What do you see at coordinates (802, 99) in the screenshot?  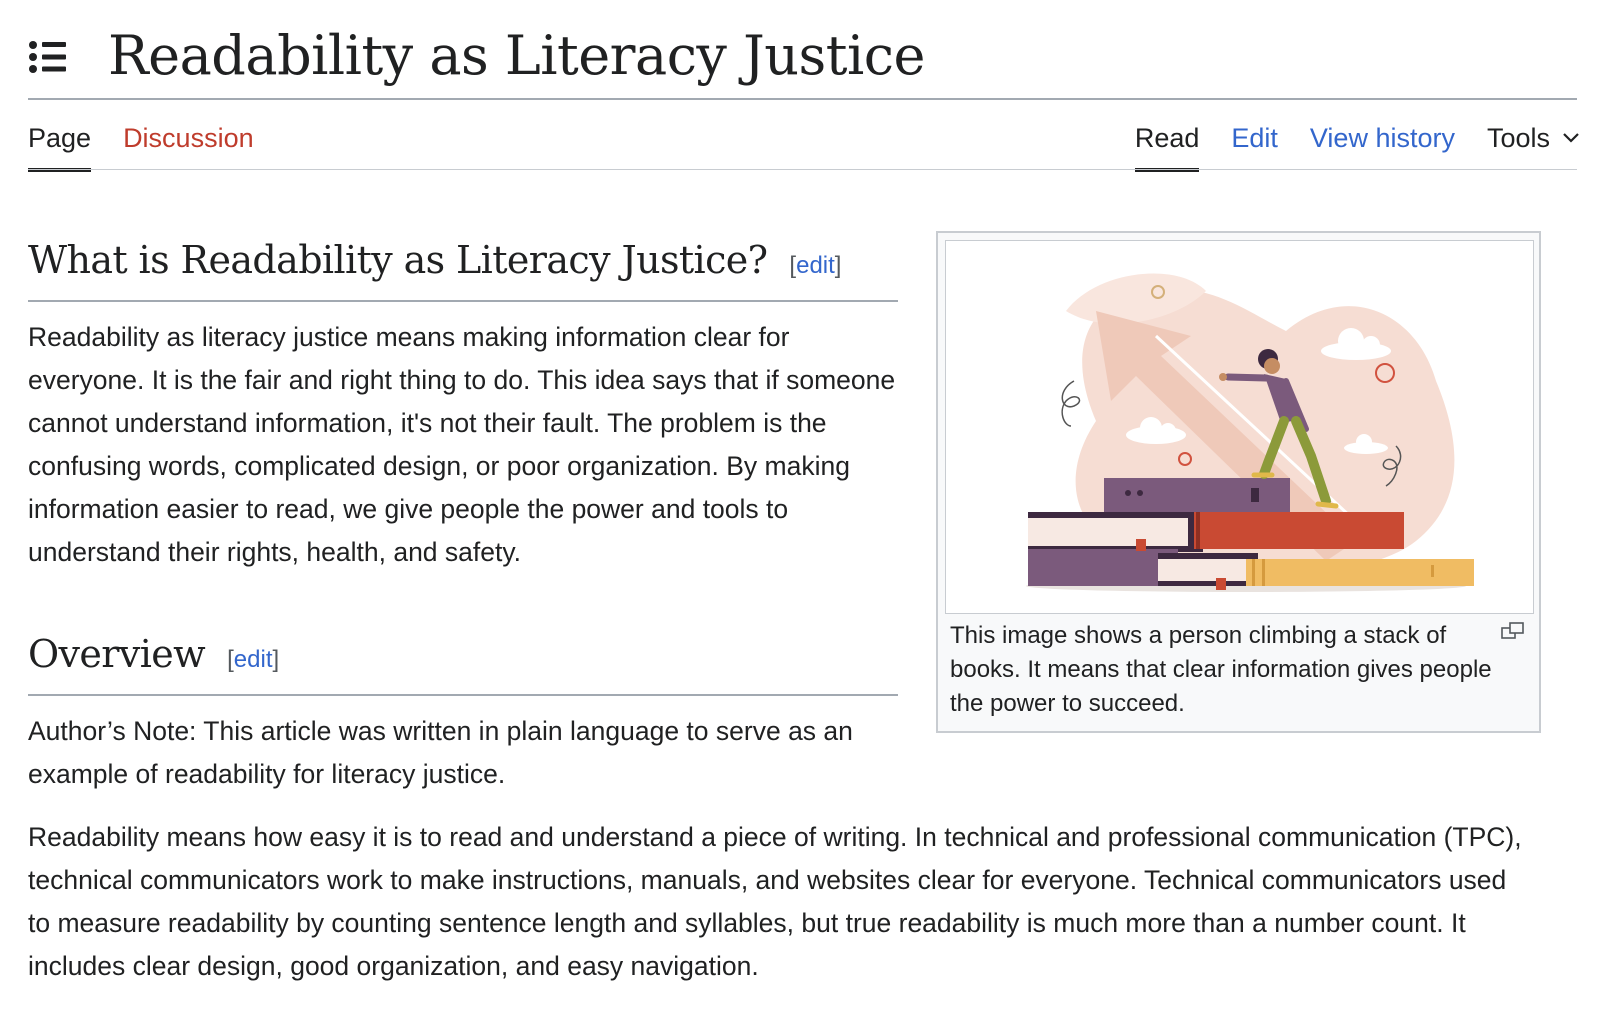 I see `title-divider` at bounding box center [802, 99].